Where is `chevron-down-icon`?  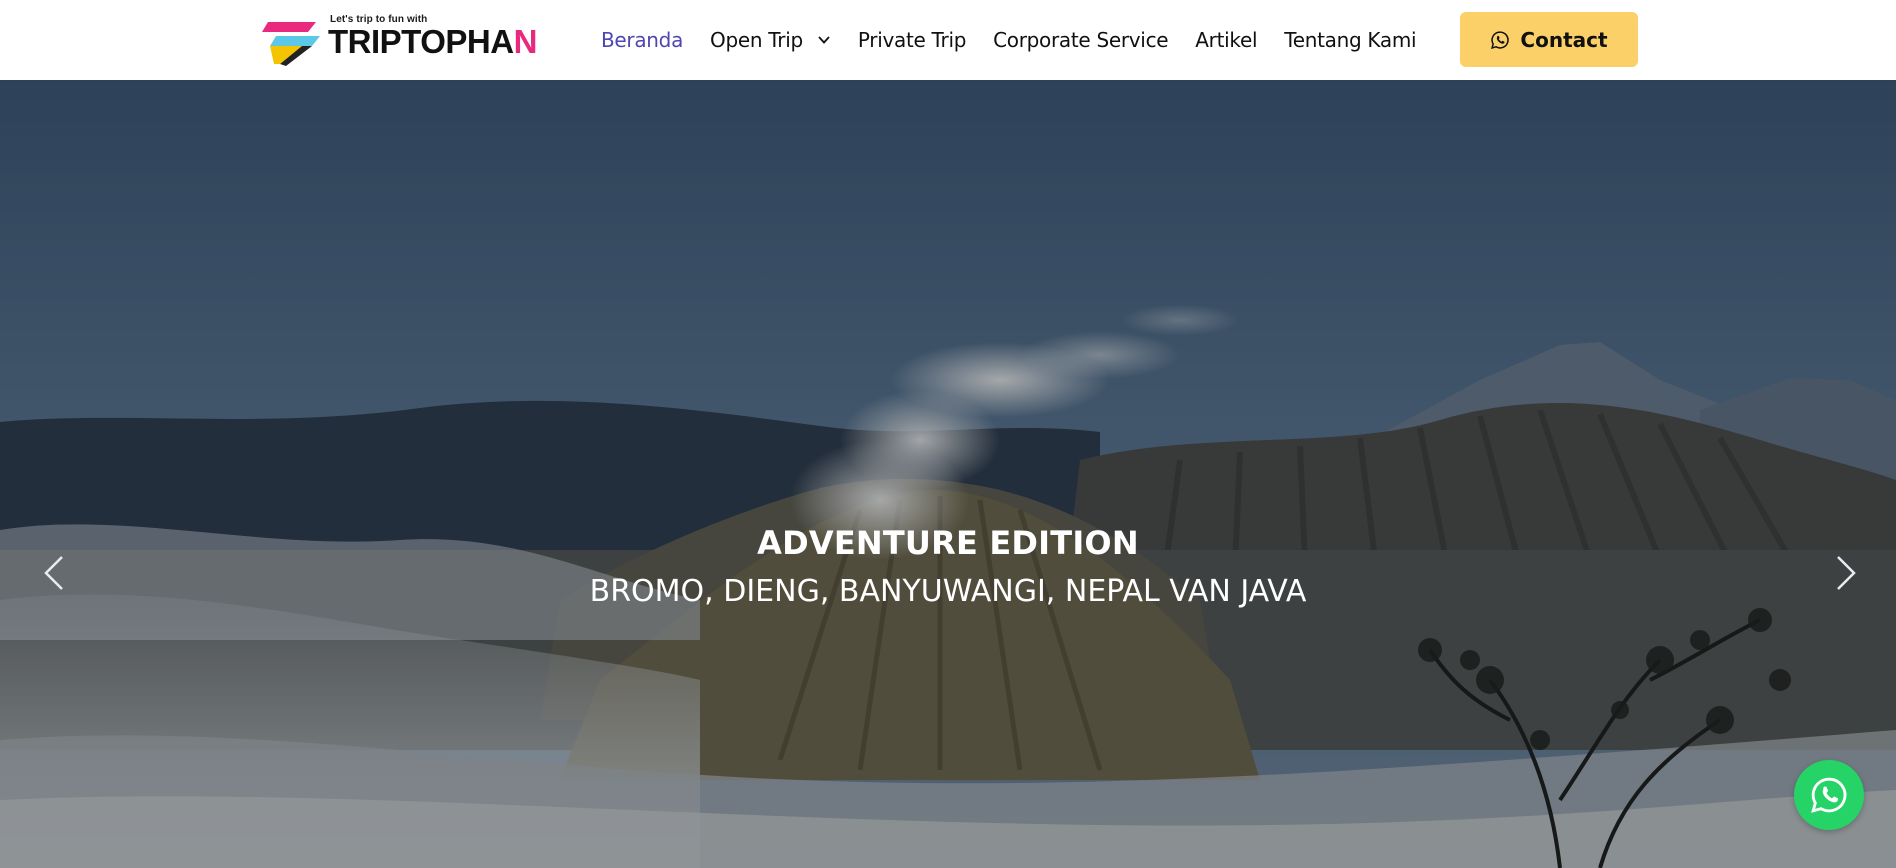 chevron-down-icon is located at coordinates (824, 40).